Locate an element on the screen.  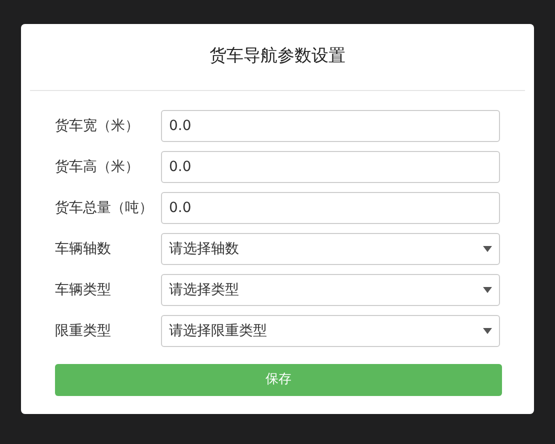
field-label: 货车高（米） is located at coordinates (97, 167).